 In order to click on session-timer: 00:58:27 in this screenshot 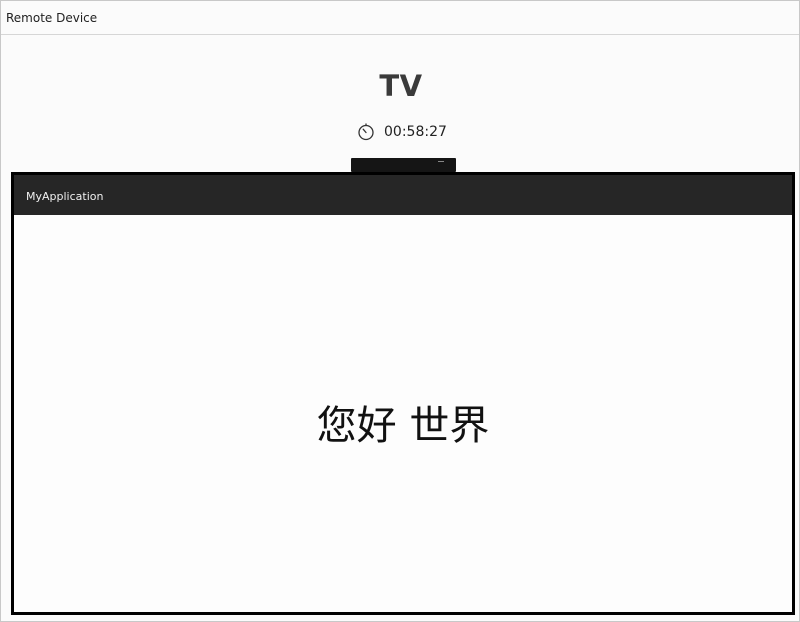, I will do `click(401, 132)`.